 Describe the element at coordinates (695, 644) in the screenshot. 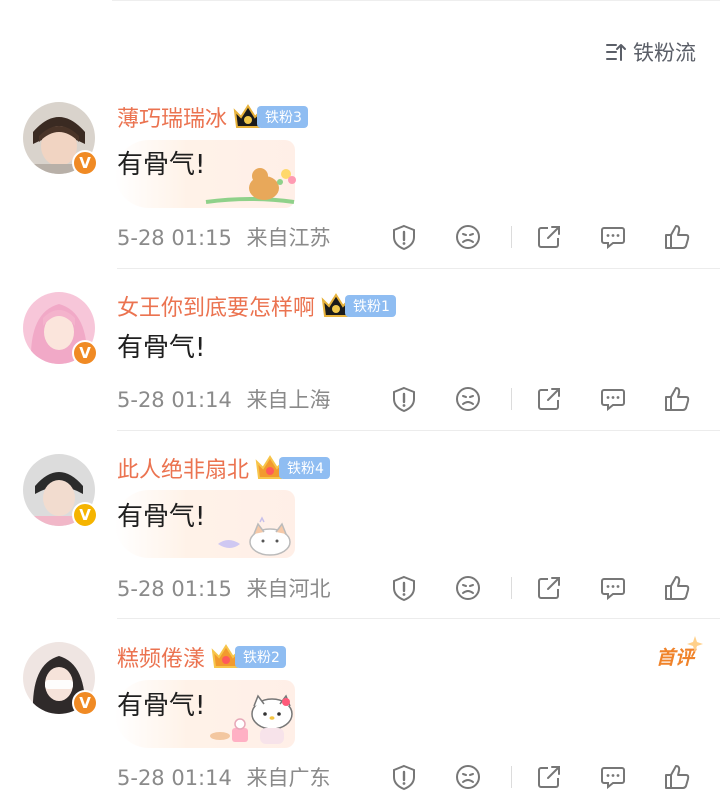

I see `sparkle-icon` at that location.